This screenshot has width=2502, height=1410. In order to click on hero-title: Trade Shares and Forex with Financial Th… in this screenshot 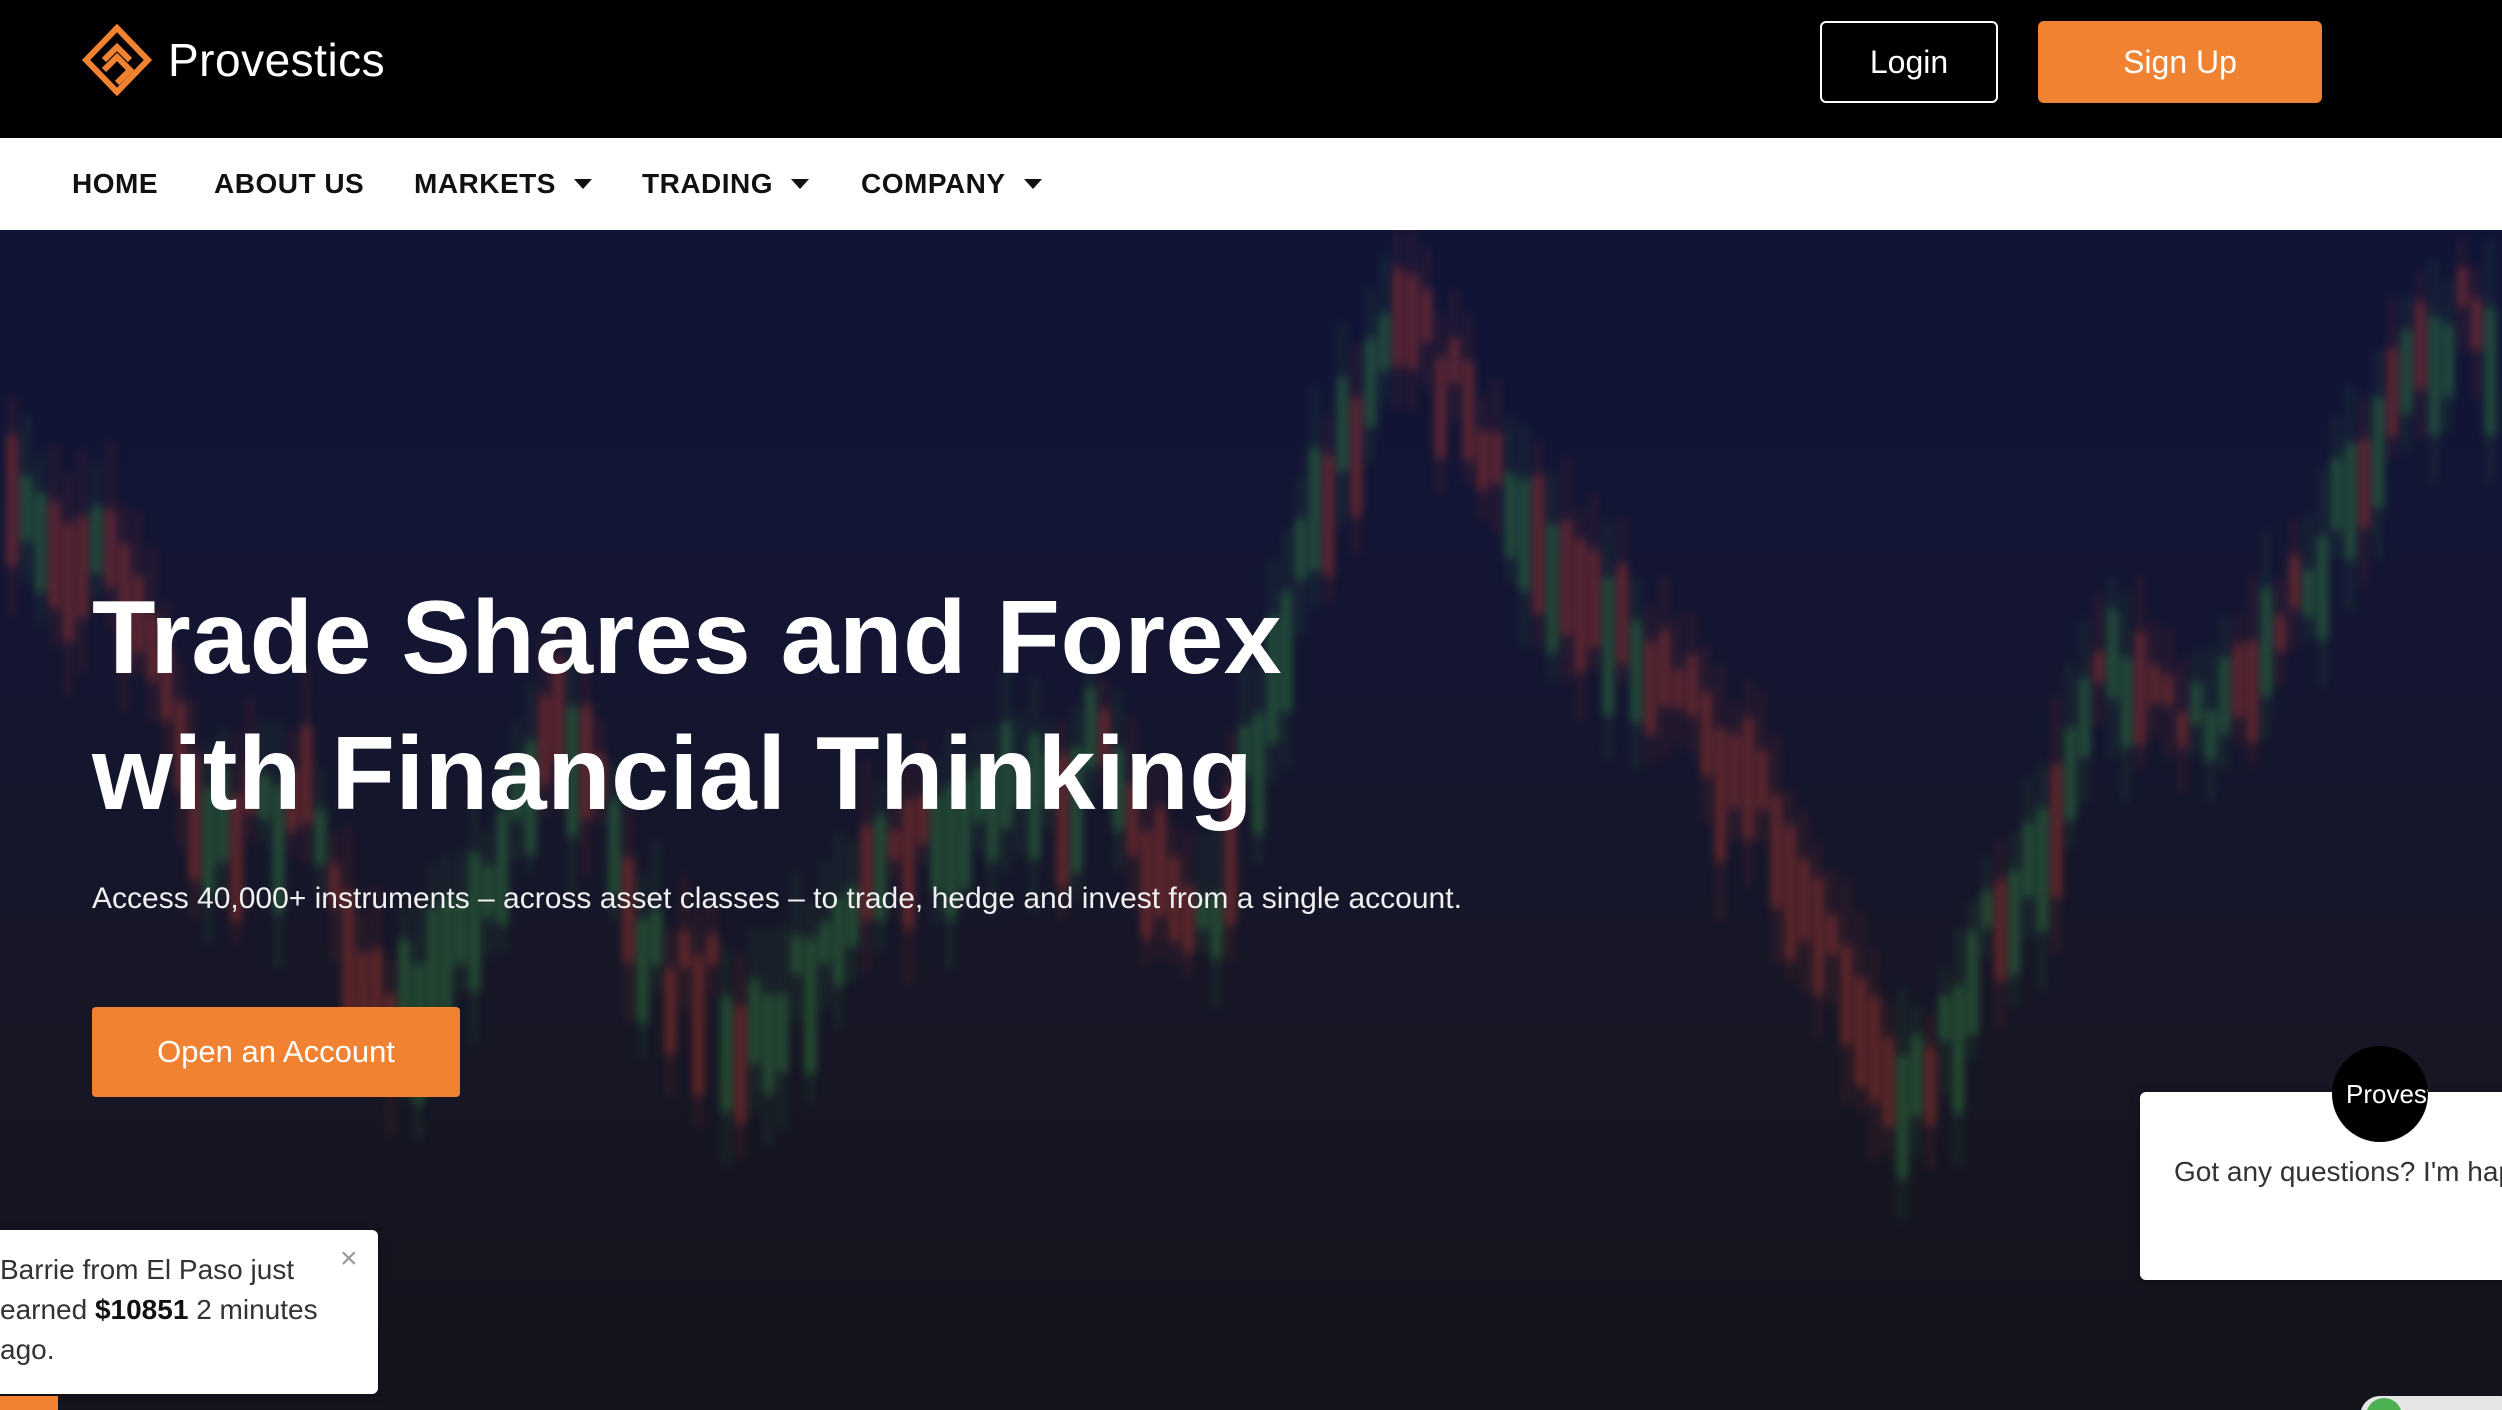, I will do `click(687, 706)`.